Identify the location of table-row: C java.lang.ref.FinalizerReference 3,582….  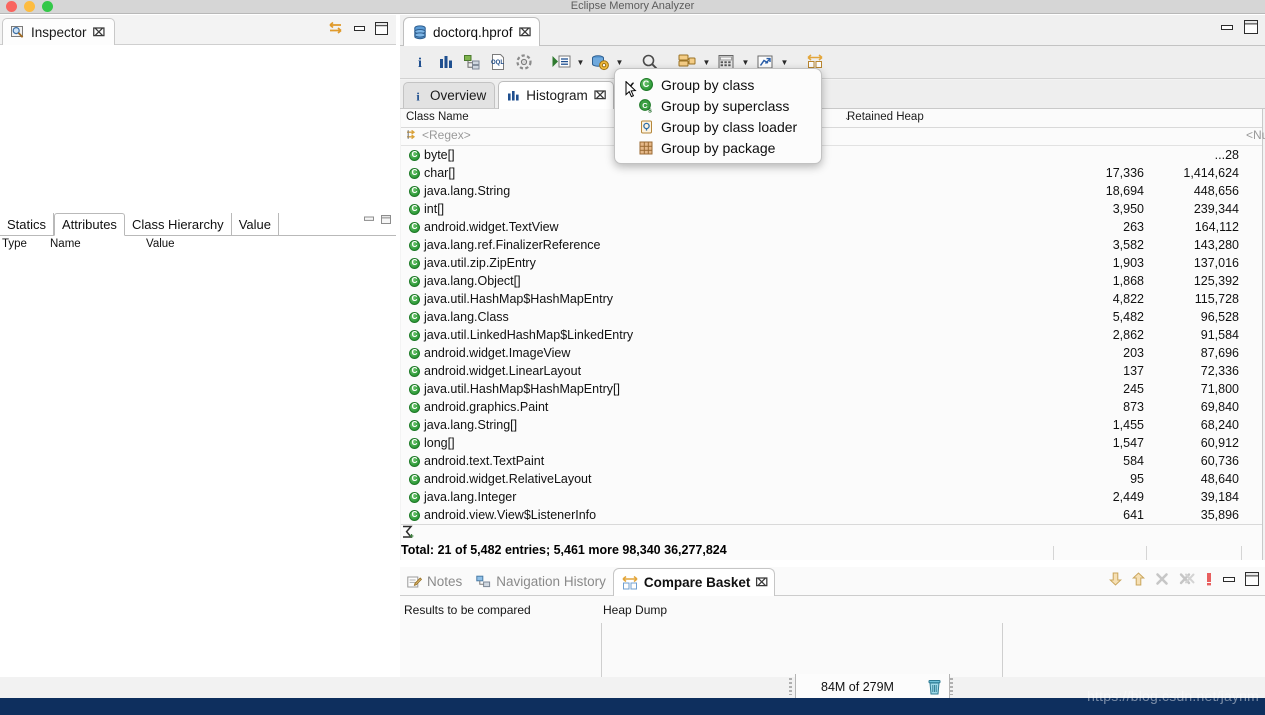
(831, 245).